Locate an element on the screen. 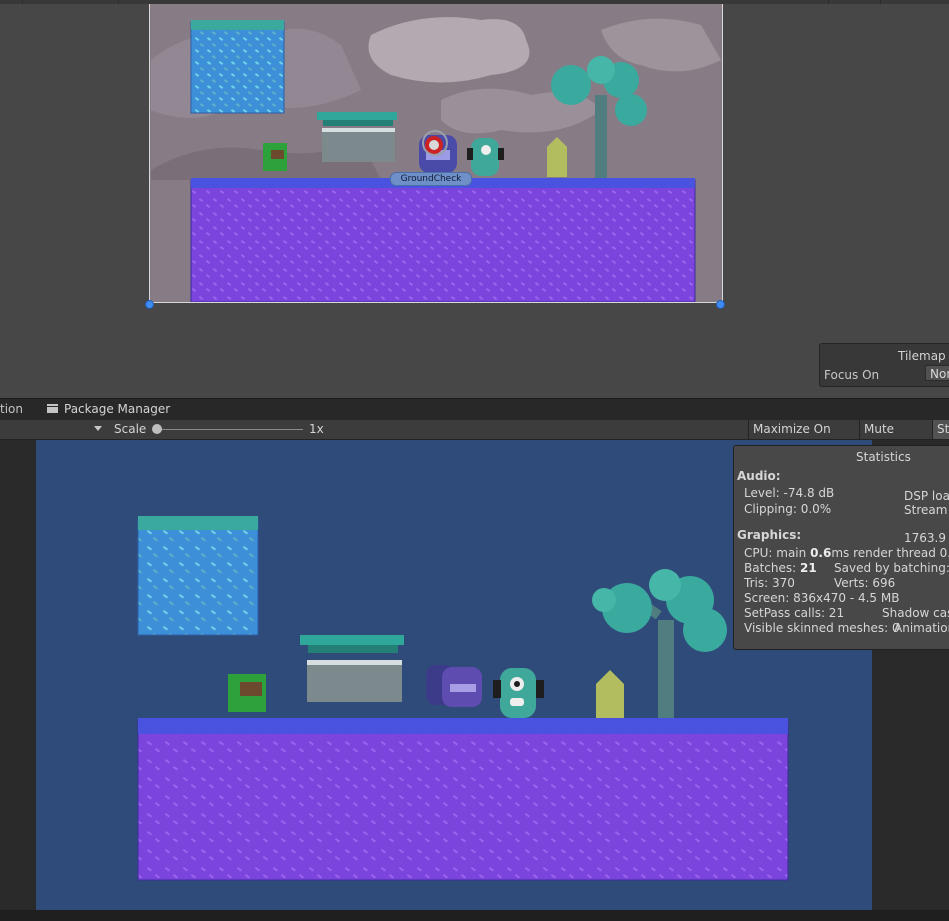 This screenshot has width=949, height=921. batches-stat: Batches: 21 is located at coordinates (780, 568).